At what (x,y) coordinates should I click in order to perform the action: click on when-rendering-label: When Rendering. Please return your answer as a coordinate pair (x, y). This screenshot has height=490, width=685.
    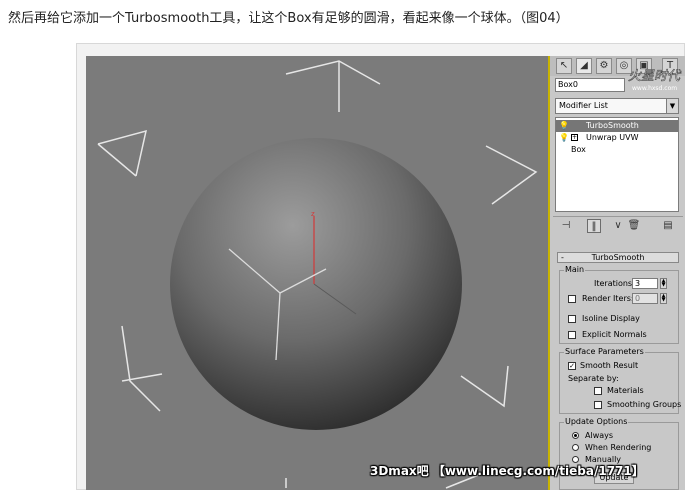
    Looking at the image, I should click on (618, 447).